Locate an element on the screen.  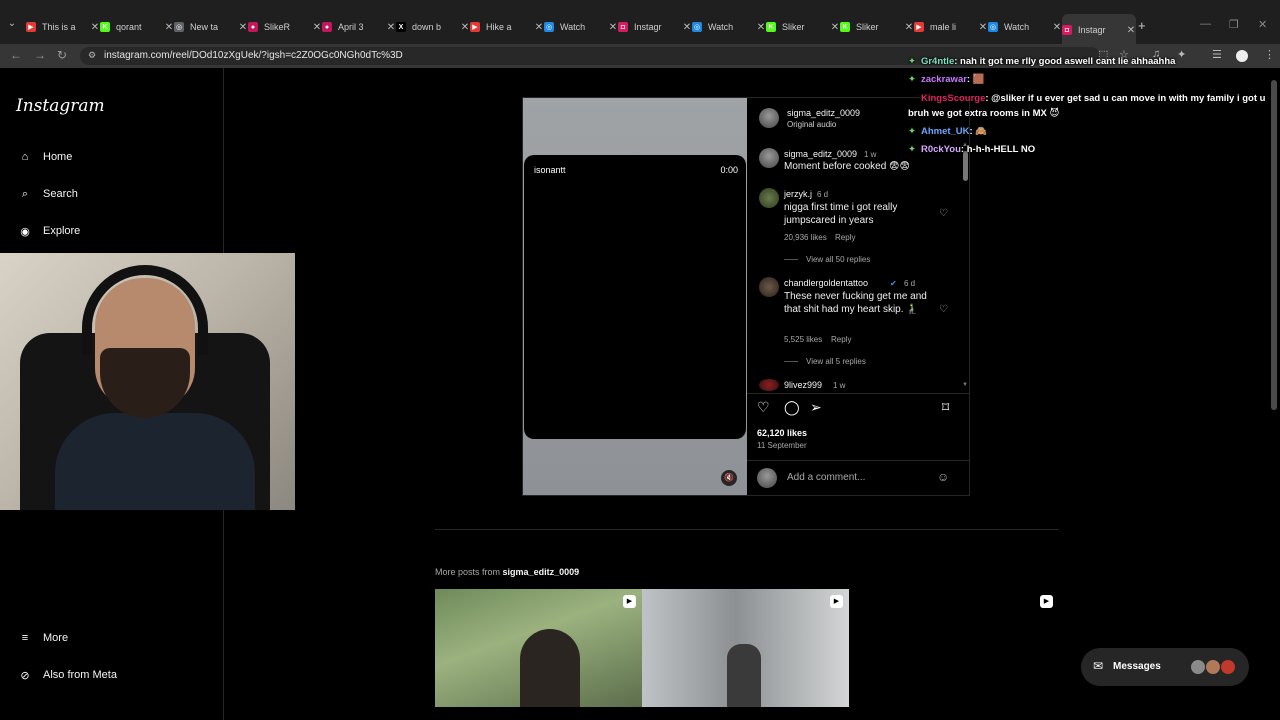
original-audio-link: Original audio is located at coordinates (811, 124).